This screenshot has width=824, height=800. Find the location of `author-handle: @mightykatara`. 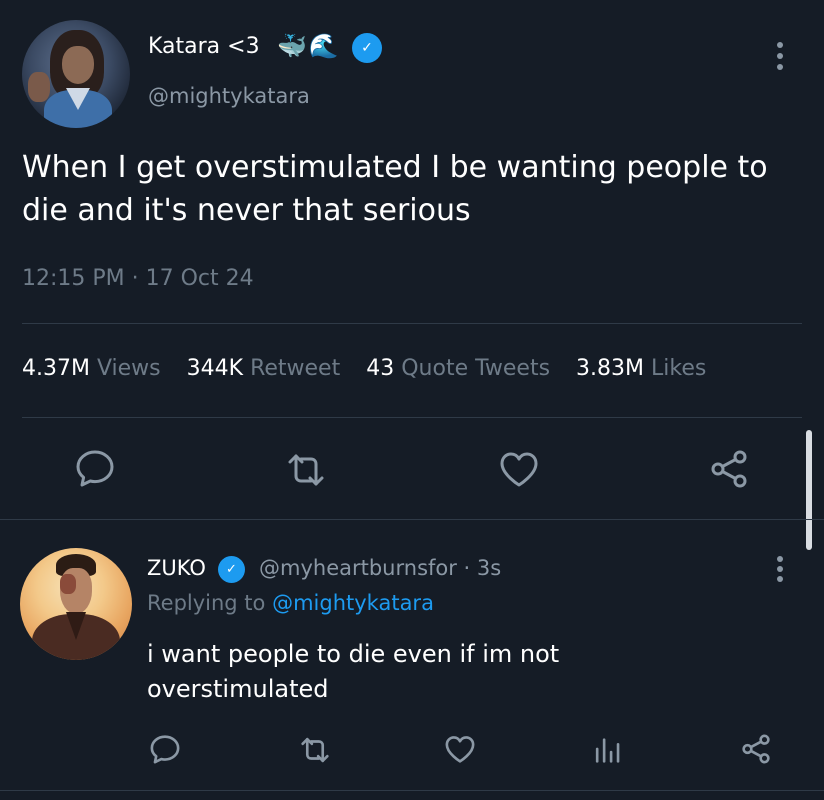

author-handle: @mightykatara is located at coordinates (229, 96).